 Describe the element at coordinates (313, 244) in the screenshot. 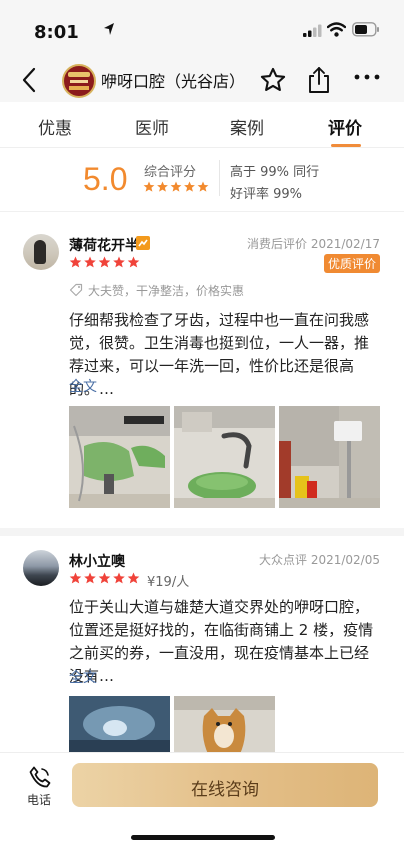

I see `review-meta: 消费后评价 2021/02/17` at that location.